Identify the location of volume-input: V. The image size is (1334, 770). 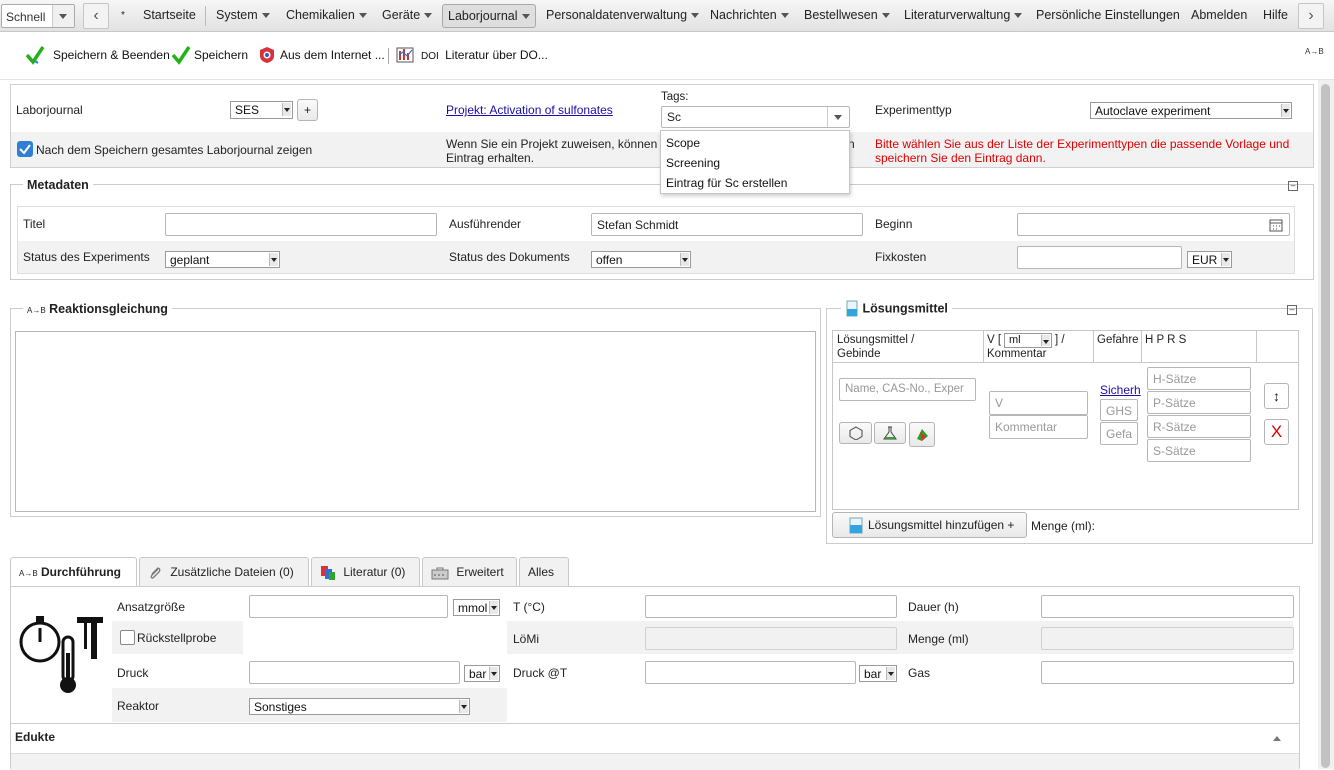
(1038, 403).